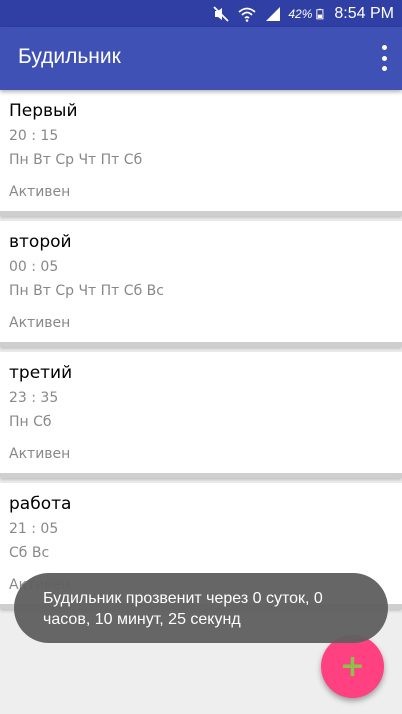 This screenshot has width=402, height=714. I want to click on alarm-time: 23 : 35, so click(34, 398).